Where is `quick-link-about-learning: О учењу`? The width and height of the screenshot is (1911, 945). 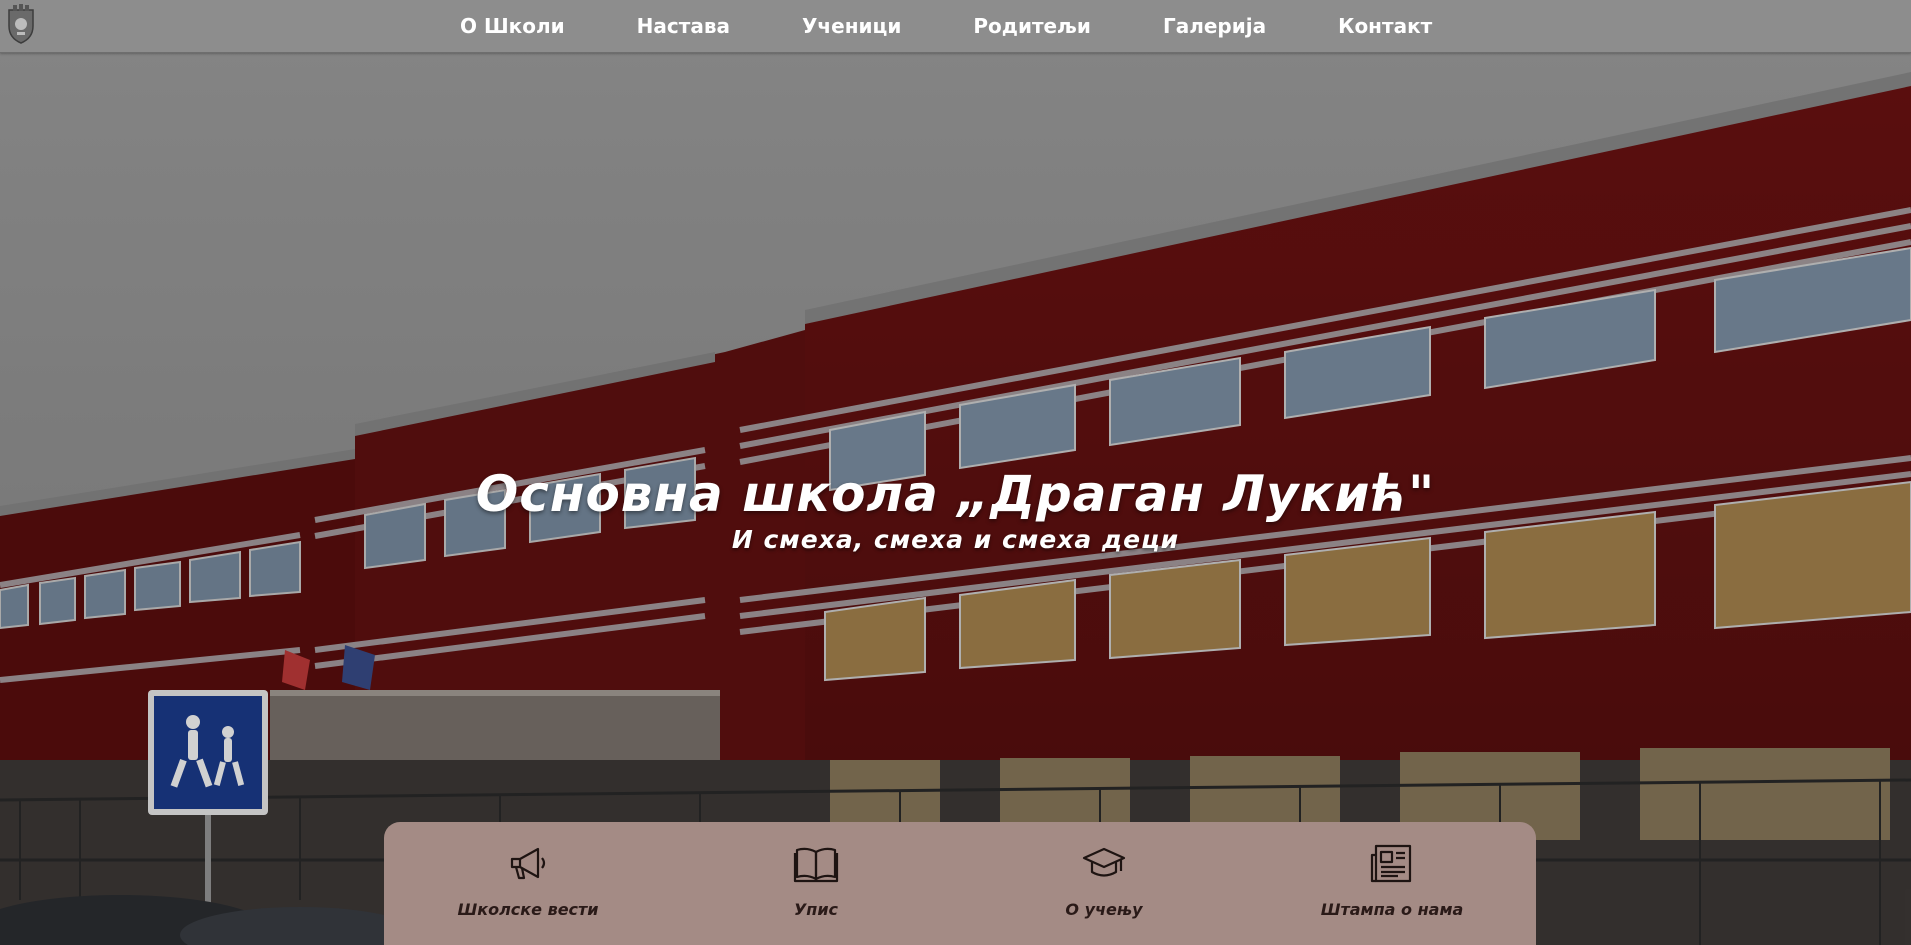
quick-link-about-learning: О учењу is located at coordinates (1104, 883).